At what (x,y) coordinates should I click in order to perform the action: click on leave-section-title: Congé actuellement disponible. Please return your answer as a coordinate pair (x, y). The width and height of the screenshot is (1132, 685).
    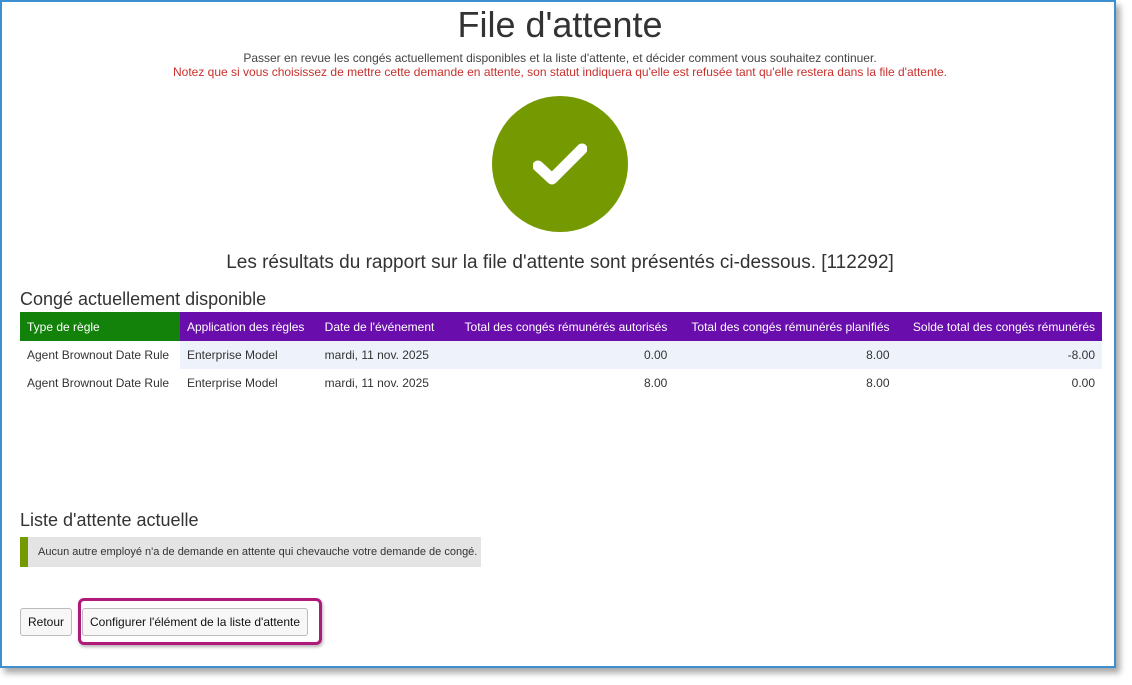
    Looking at the image, I should click on (143, 299).